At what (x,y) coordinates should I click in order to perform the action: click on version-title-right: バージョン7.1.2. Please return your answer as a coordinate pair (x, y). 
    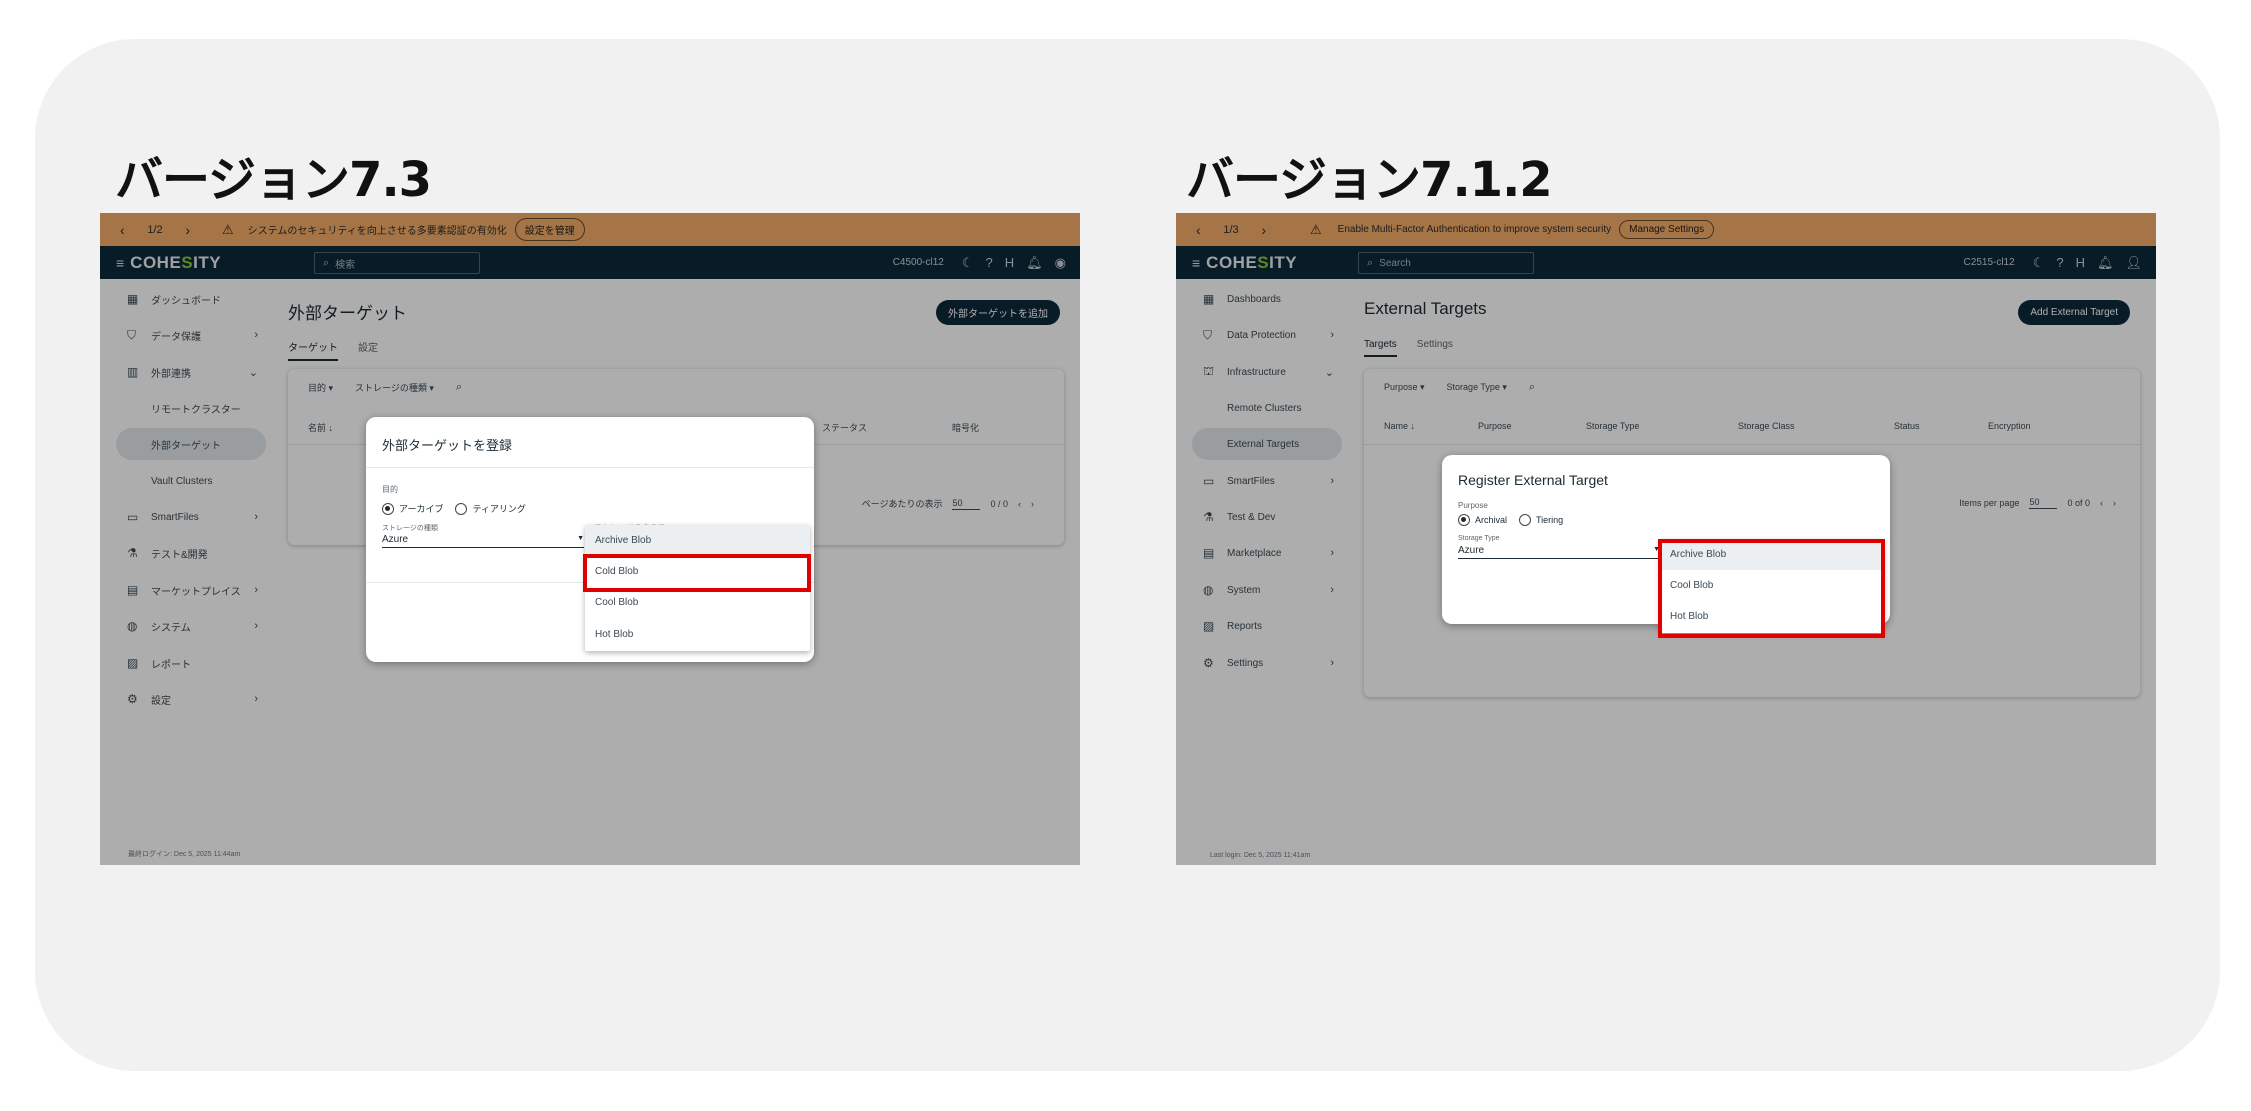
    Looking at the image, I should click on (1369, 180).